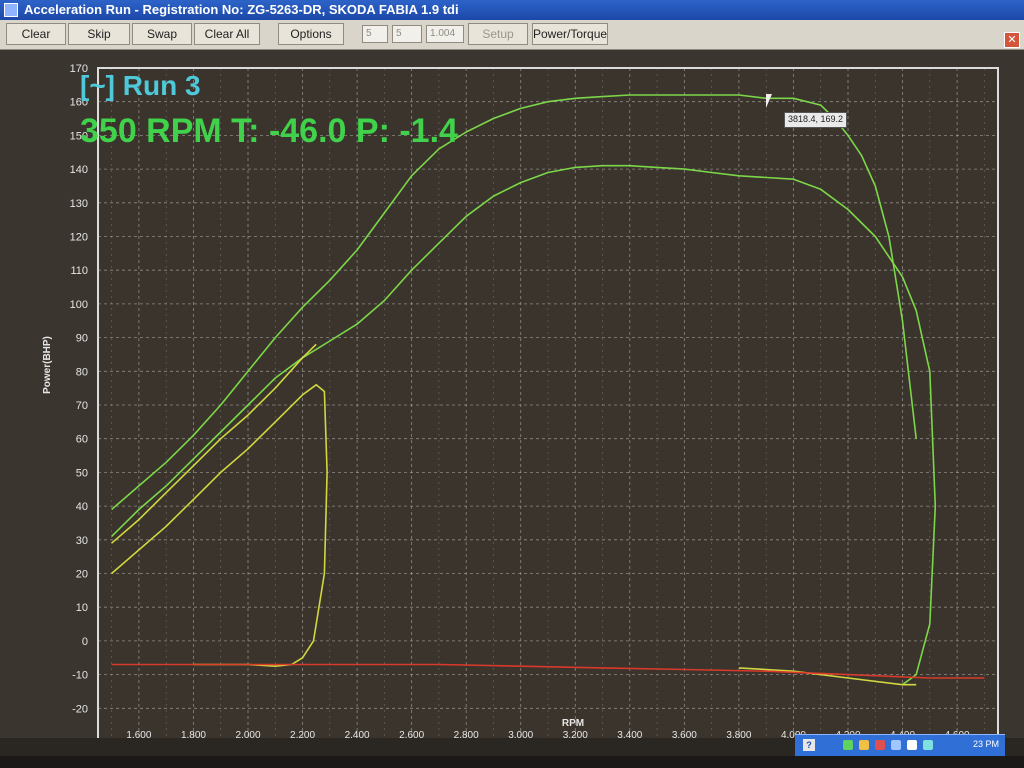 The height and width of the screenshot is (768, 1024). What do you see at coordinates (82, 339) in the screenshot?
I see `y-tick-label: 90` at bounding box center [82, 339].